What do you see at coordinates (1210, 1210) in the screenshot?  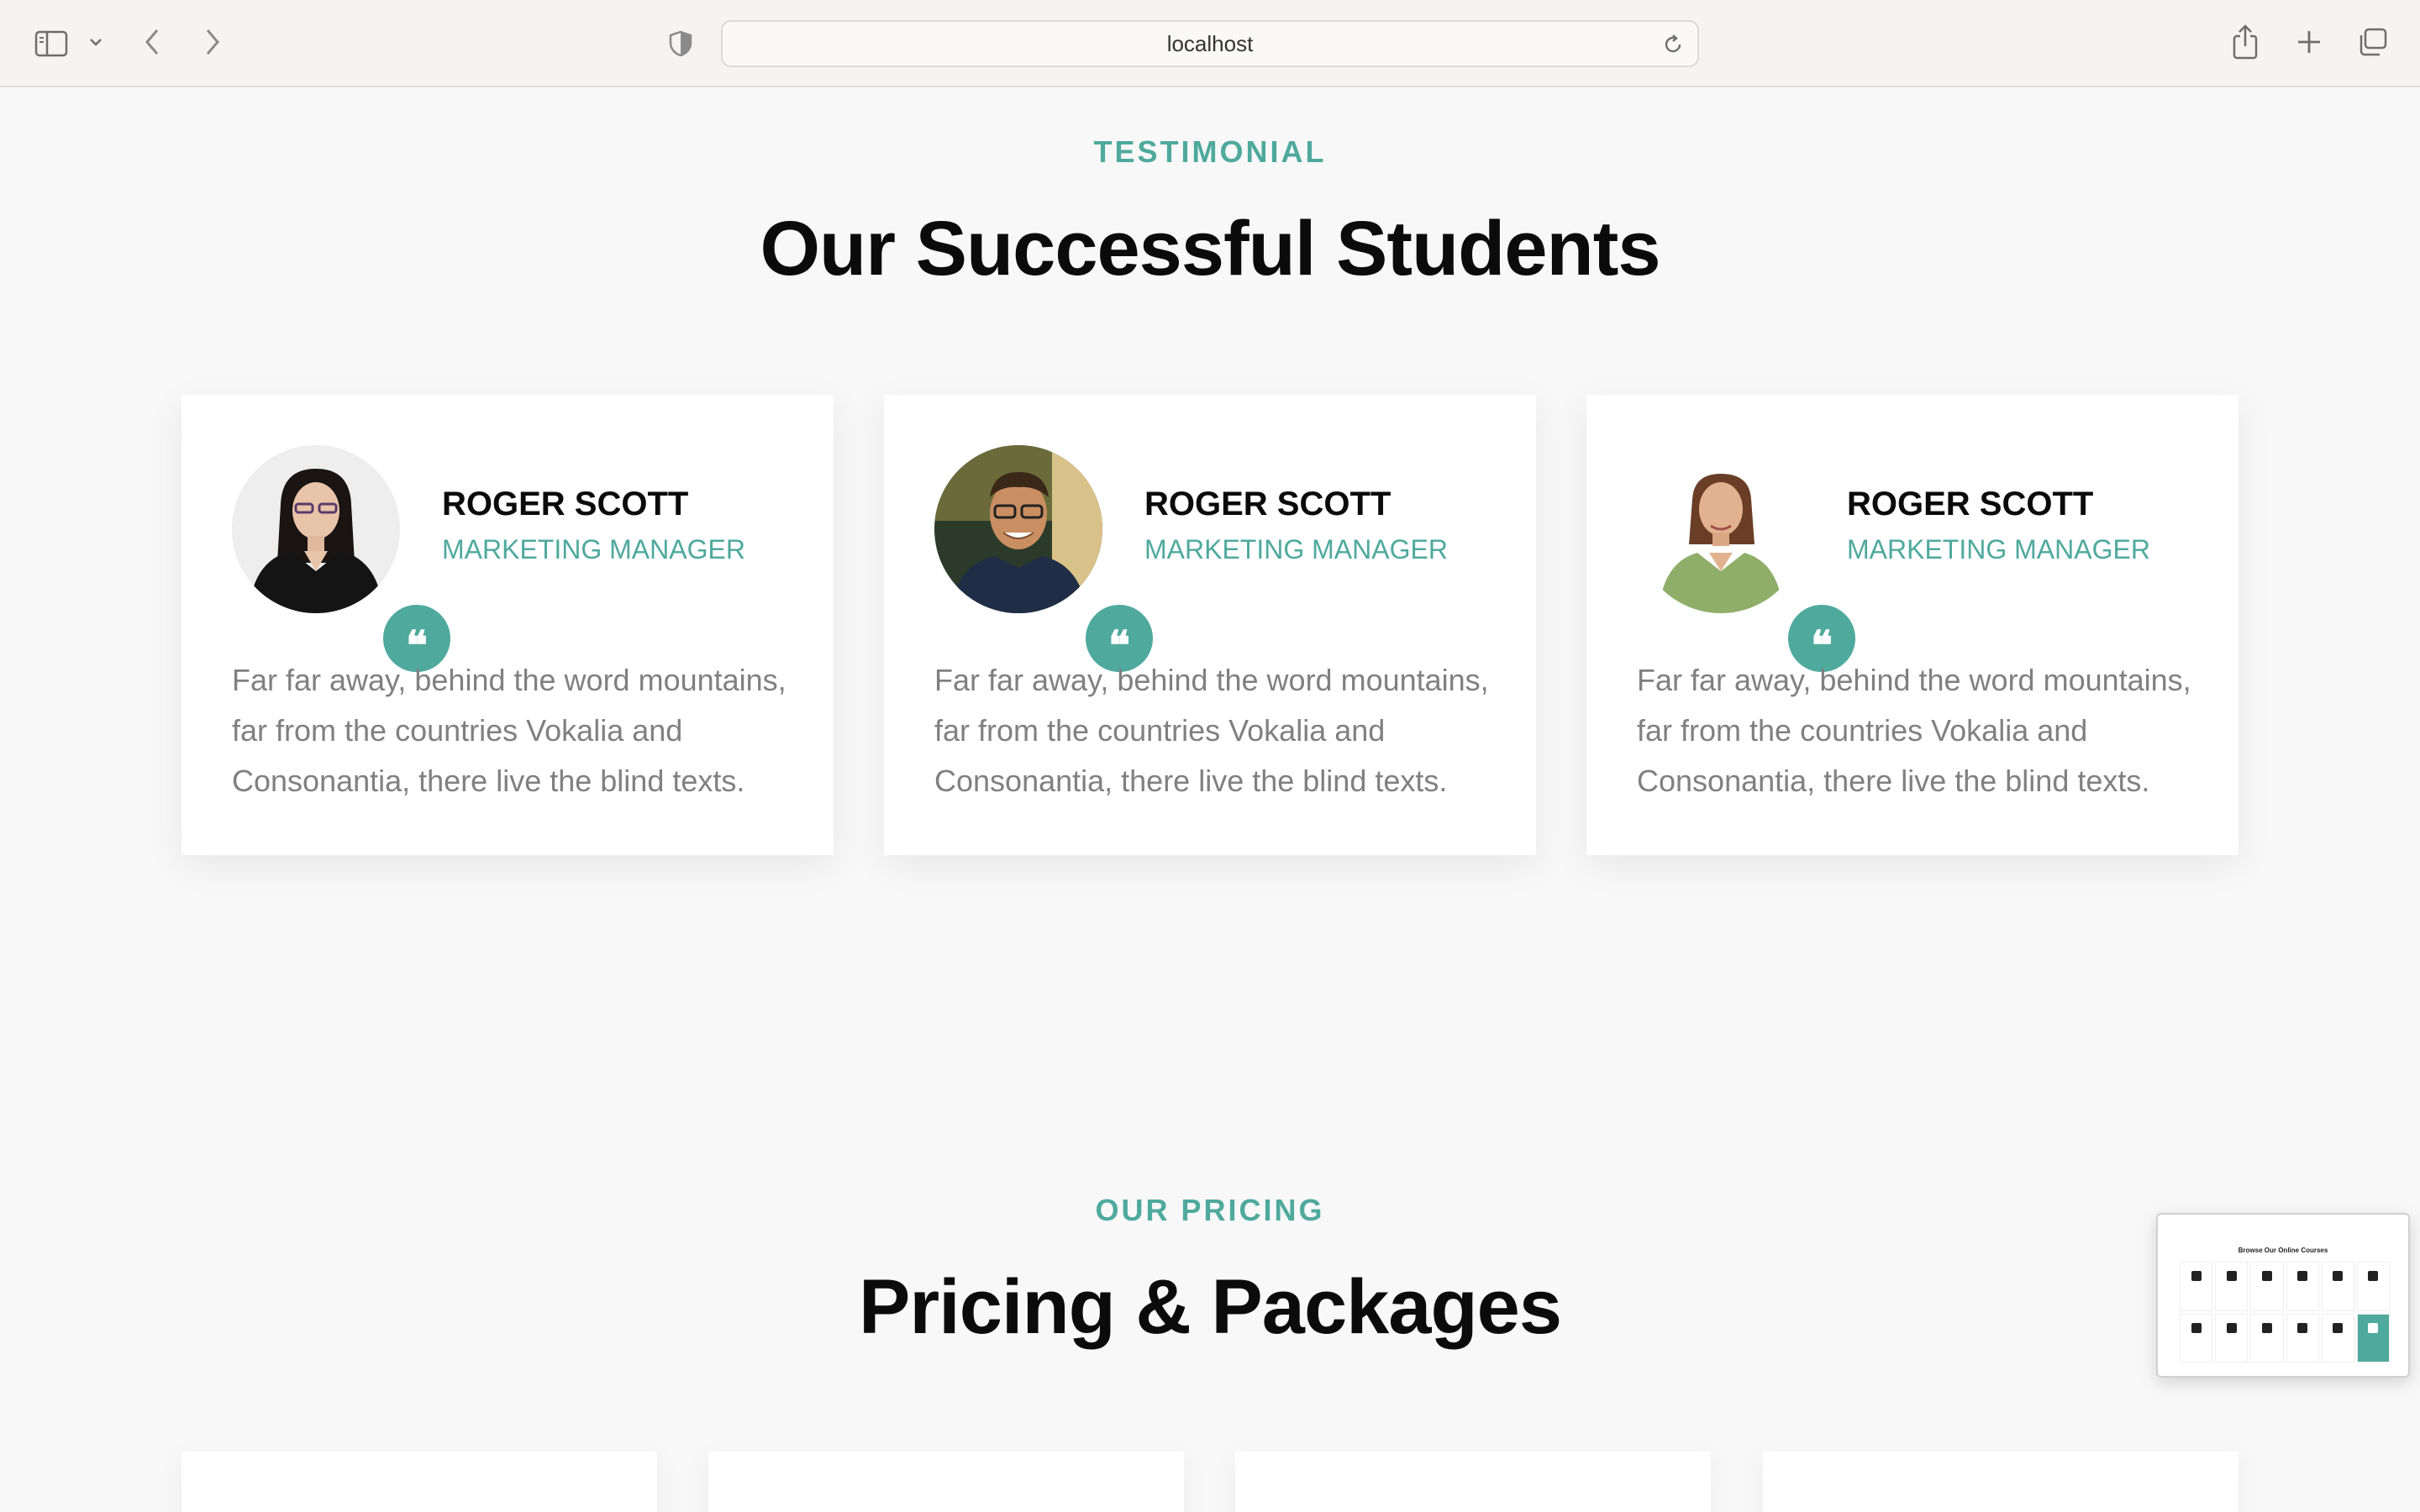 I see `pricing-eyebrow: OUR PRICING` at bounding box center [1210, 1210].